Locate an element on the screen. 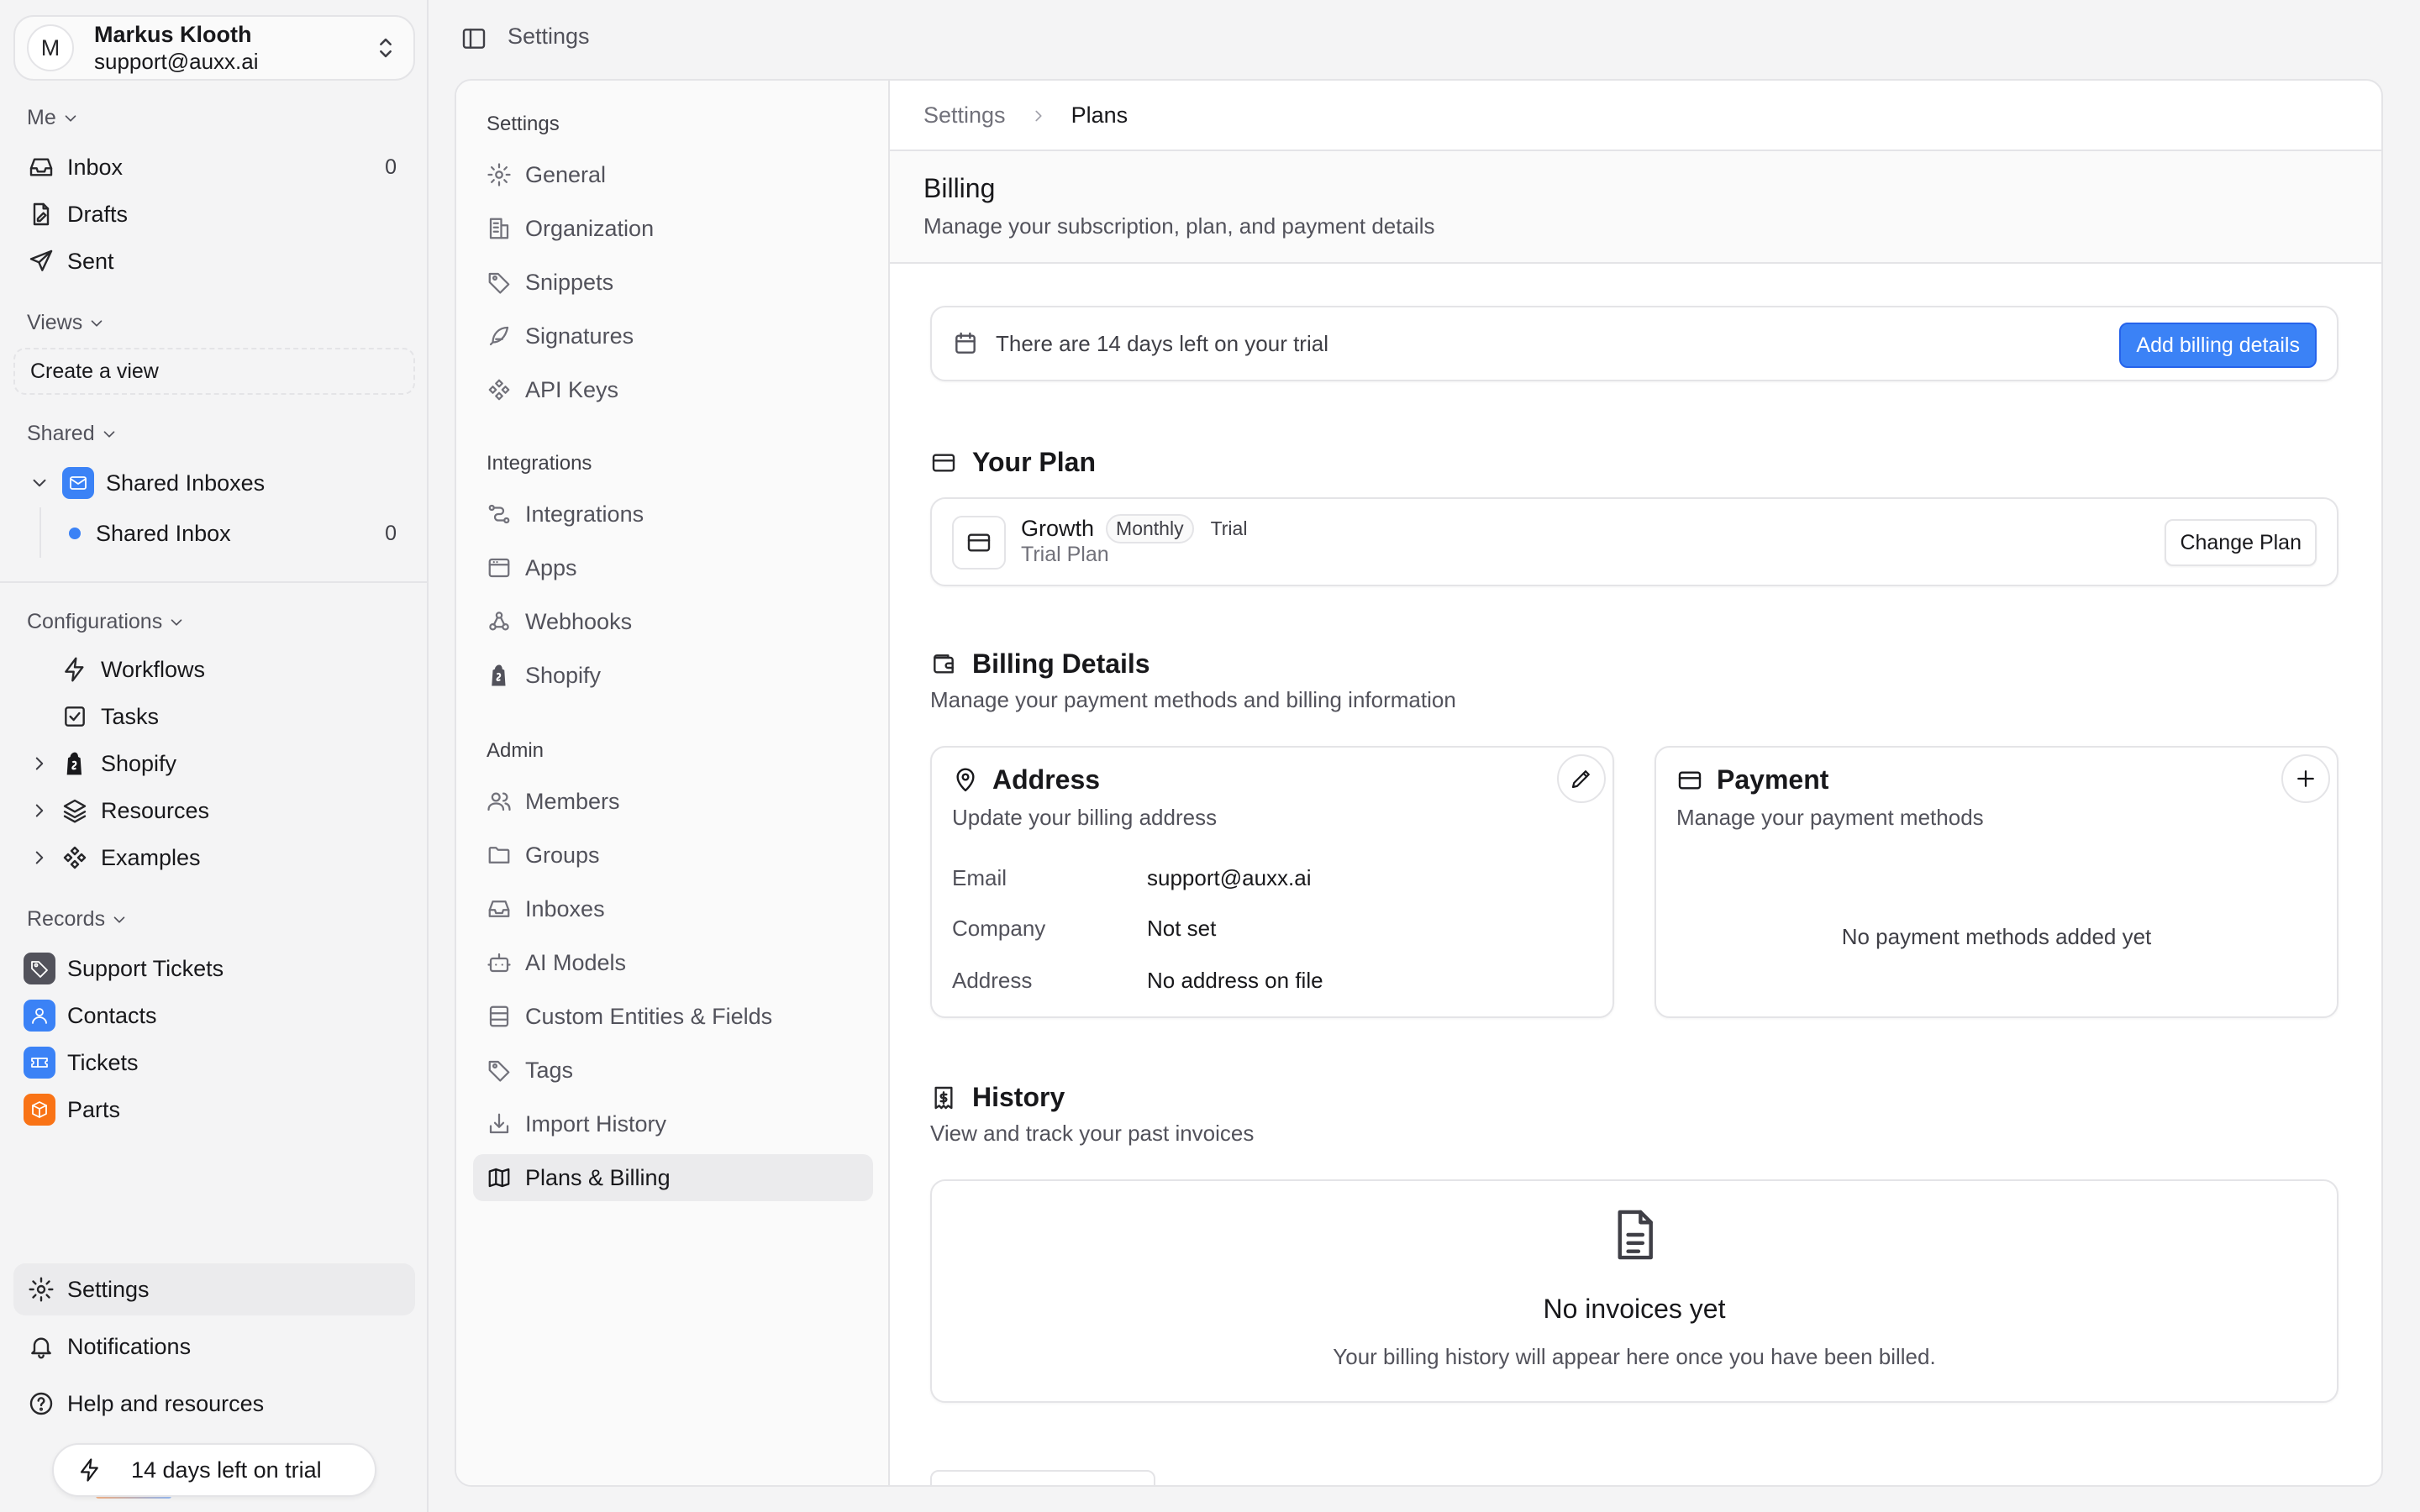 The height and width of the screenshot is (1512, 2420). sidebar-item-shared-inbox: Shared Inbox 0 is located at coordinates (214, 533).